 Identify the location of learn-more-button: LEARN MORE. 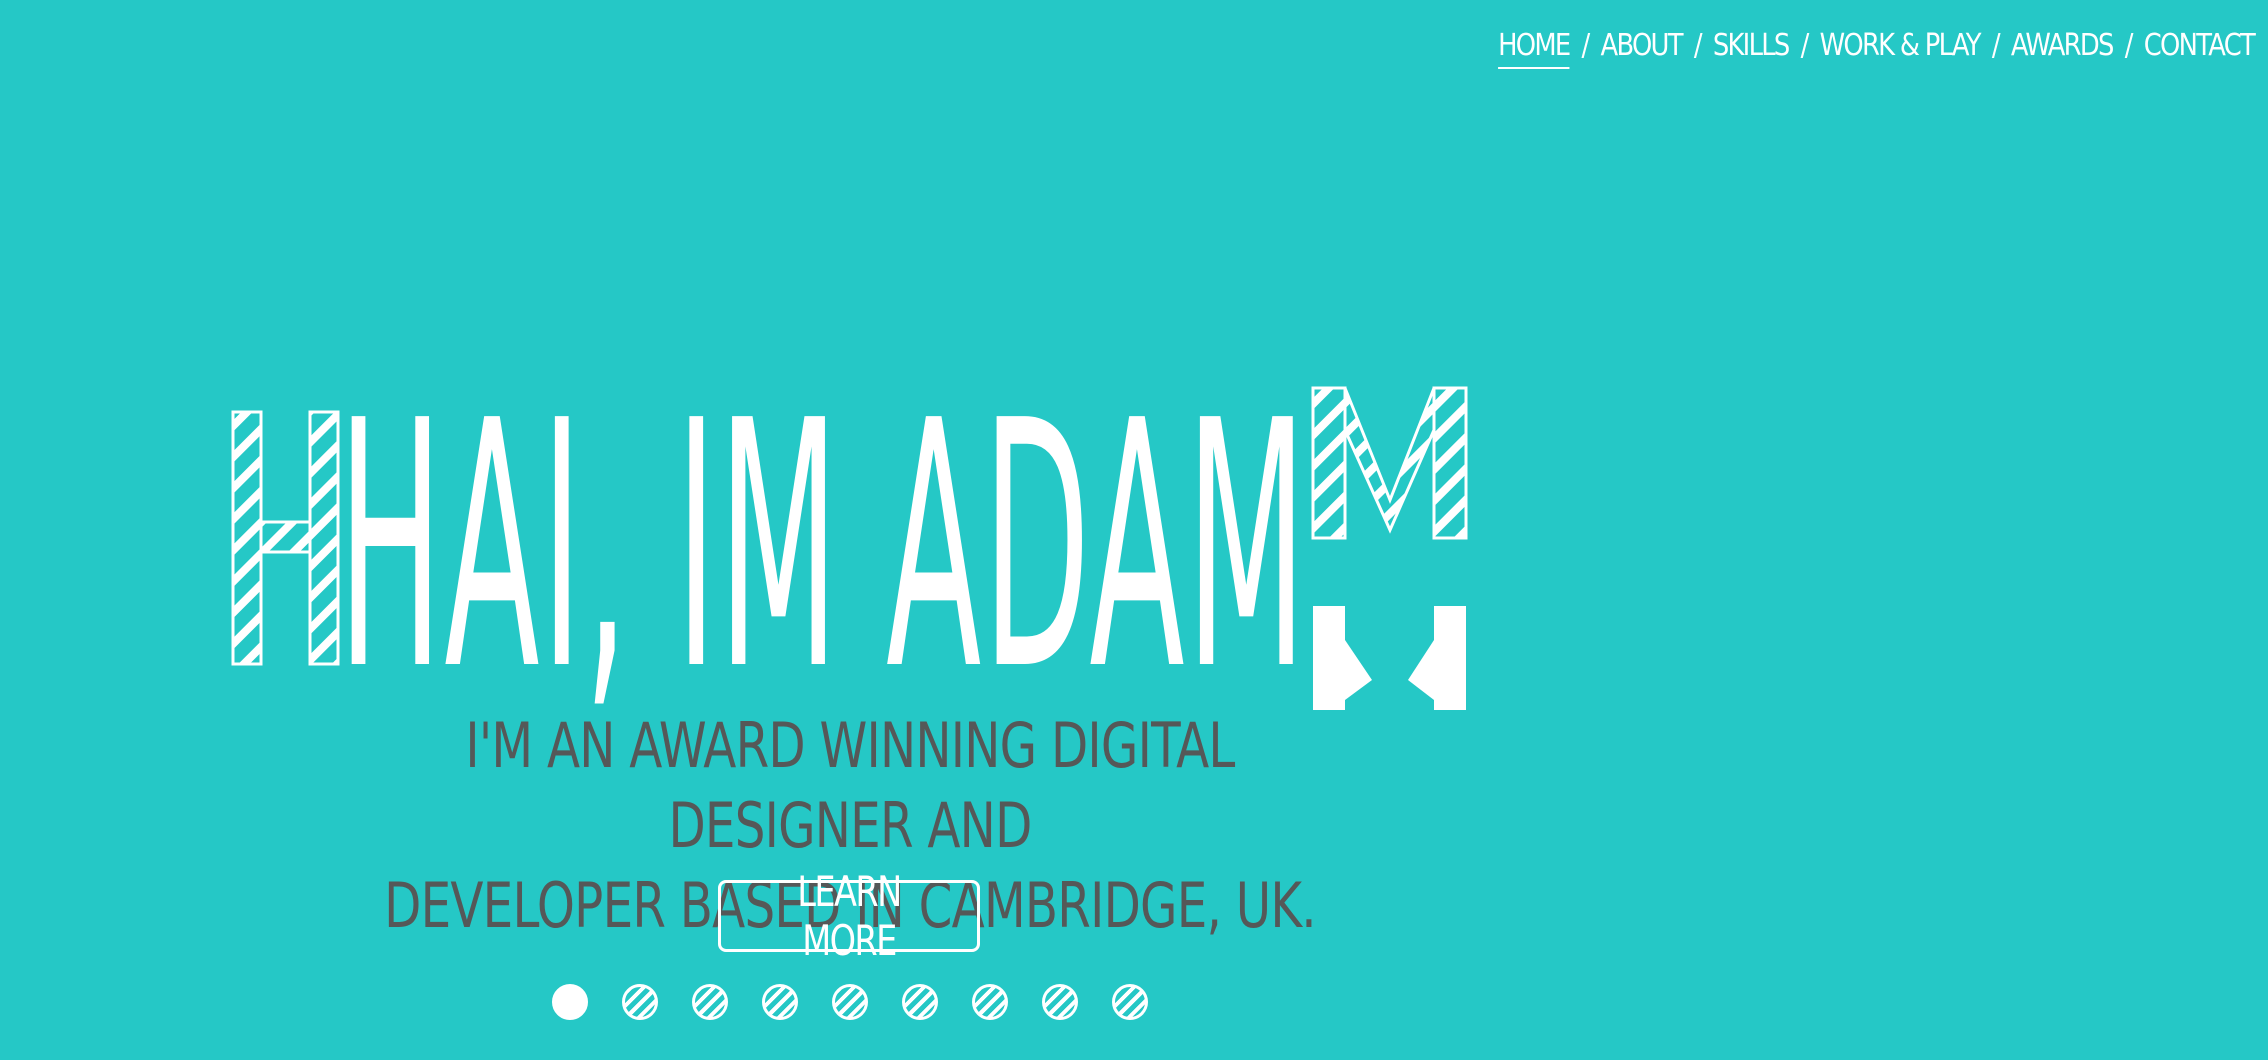
(849, 916).